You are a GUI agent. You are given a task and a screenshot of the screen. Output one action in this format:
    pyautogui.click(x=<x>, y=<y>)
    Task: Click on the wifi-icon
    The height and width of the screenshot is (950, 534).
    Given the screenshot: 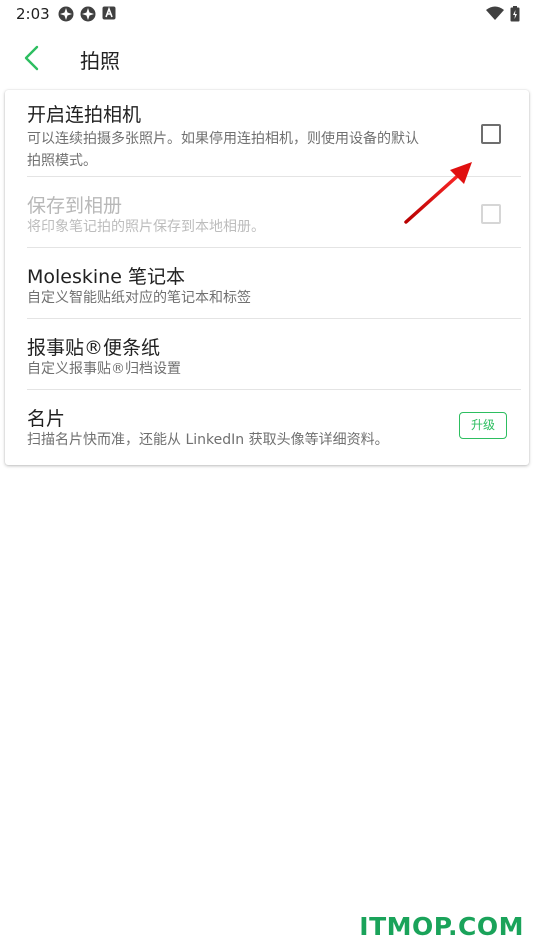 What is the action you would take?
    pyautogui.click(x=495, y=13)
    